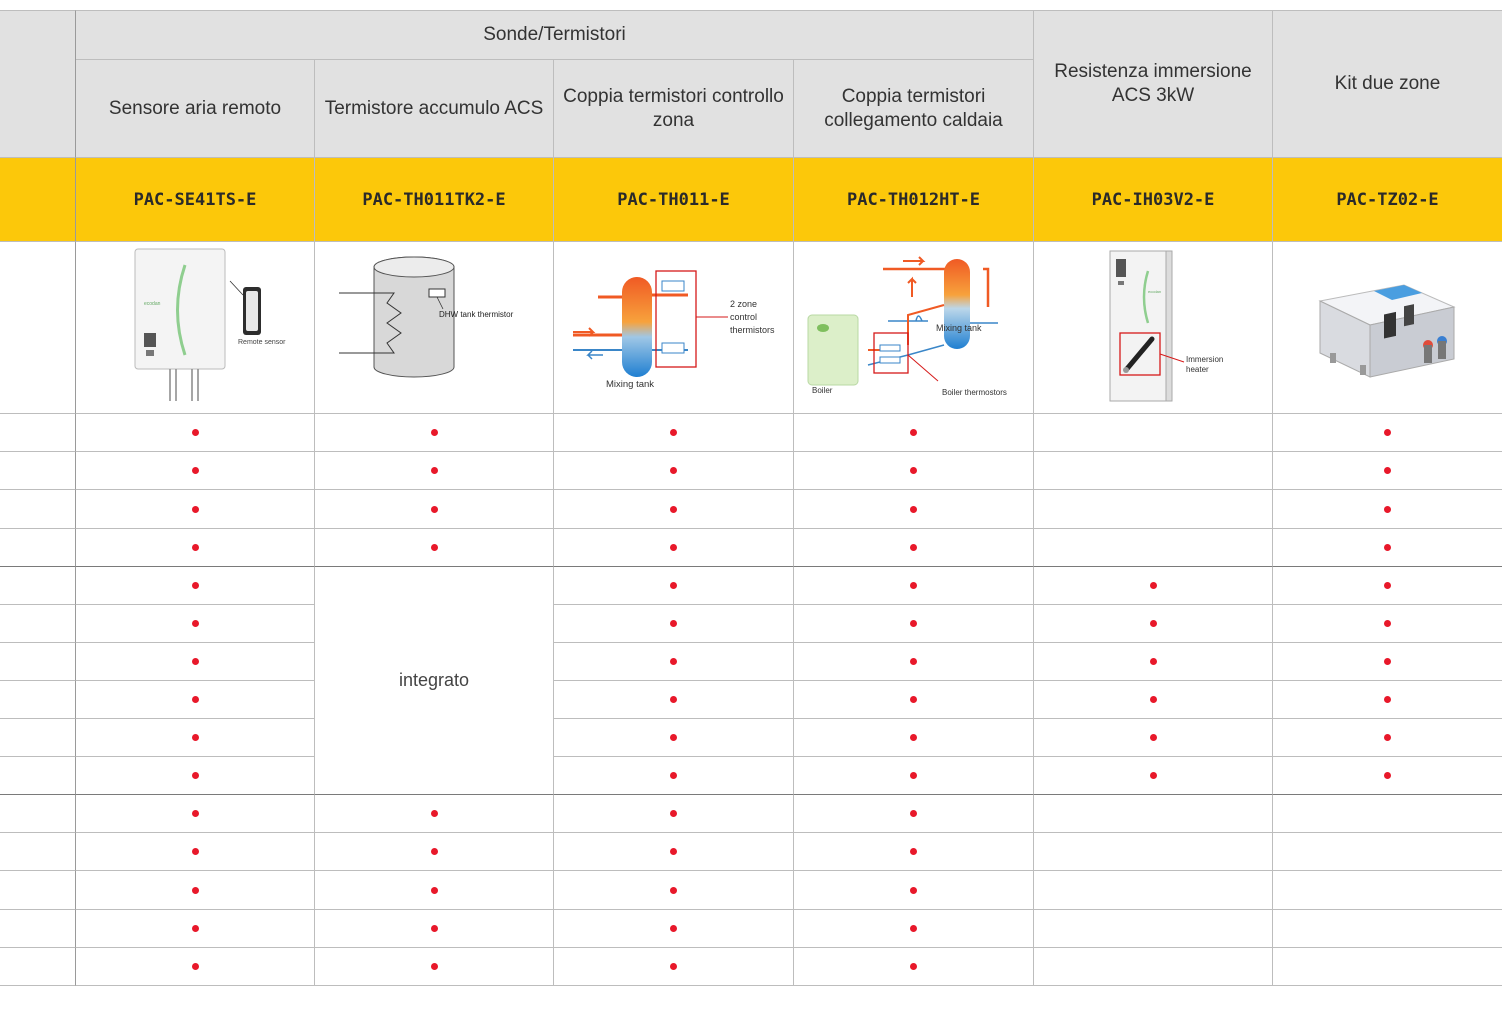 The image size is (1502, 1023). Describe the element at coordinates (914, 109) in the screenshot. I see `header-coppia-caldaia: Coppia termistori collegamento caldaia` at that location.